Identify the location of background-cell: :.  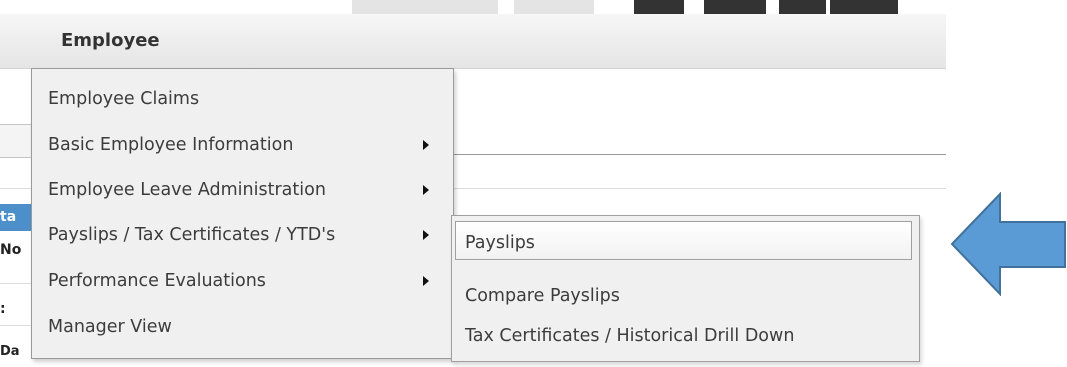
(3, 309).